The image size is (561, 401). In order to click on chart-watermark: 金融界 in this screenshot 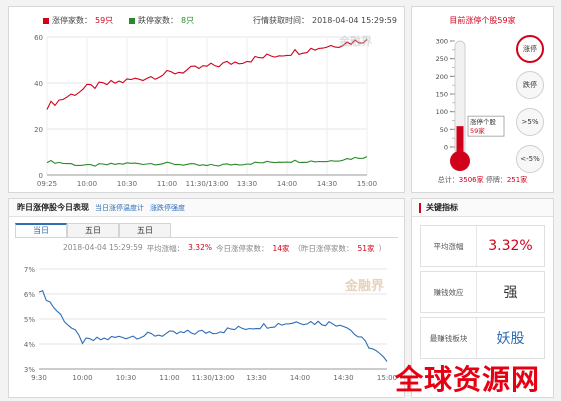, I will do `click(355, 41)`.